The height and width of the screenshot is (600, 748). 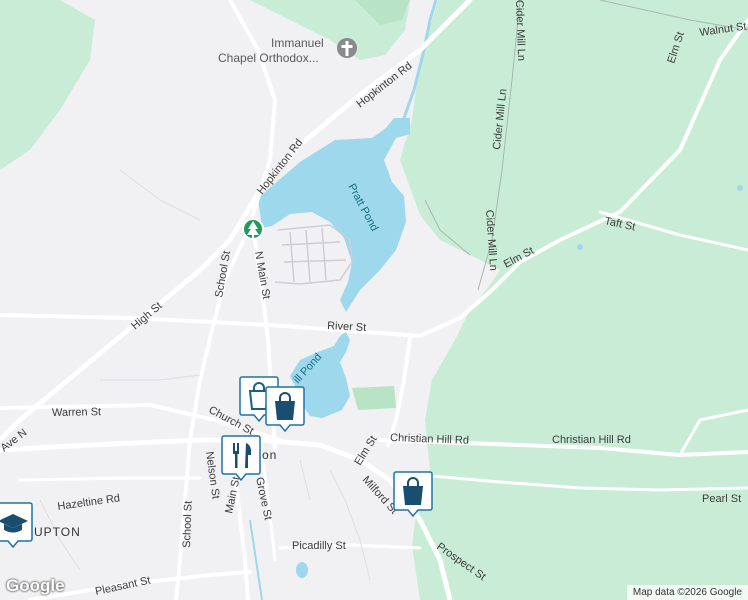 What do you see at coordinates (16, 525) in the screenshot?
I see `school-marker` at bounding box center [16, 525].